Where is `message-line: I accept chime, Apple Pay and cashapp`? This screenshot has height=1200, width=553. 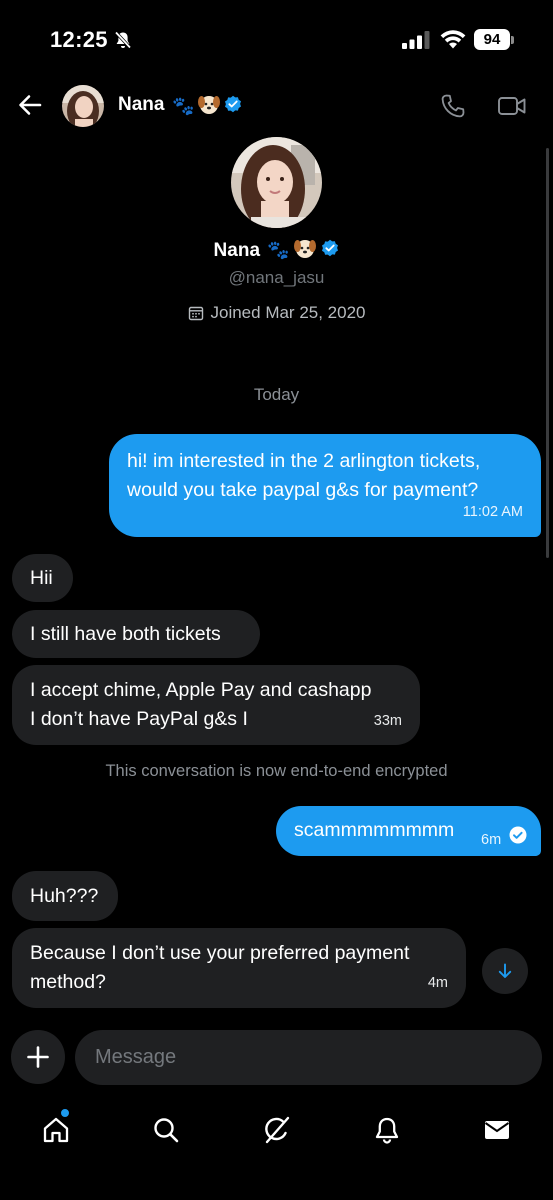
message-line: I accept chime, Apple Pay and cashapp is located at coordinates (201, 690).